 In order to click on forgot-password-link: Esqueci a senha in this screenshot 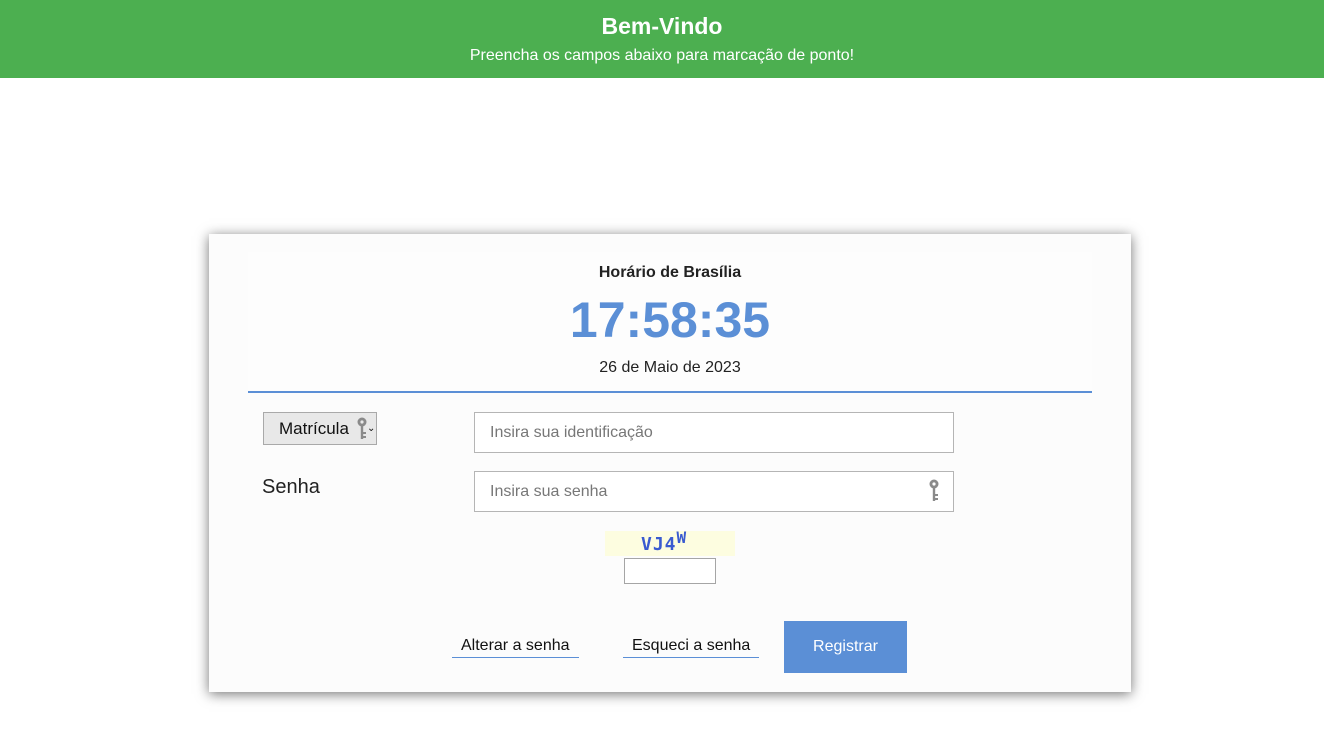, I will do `click(691, 647)`.